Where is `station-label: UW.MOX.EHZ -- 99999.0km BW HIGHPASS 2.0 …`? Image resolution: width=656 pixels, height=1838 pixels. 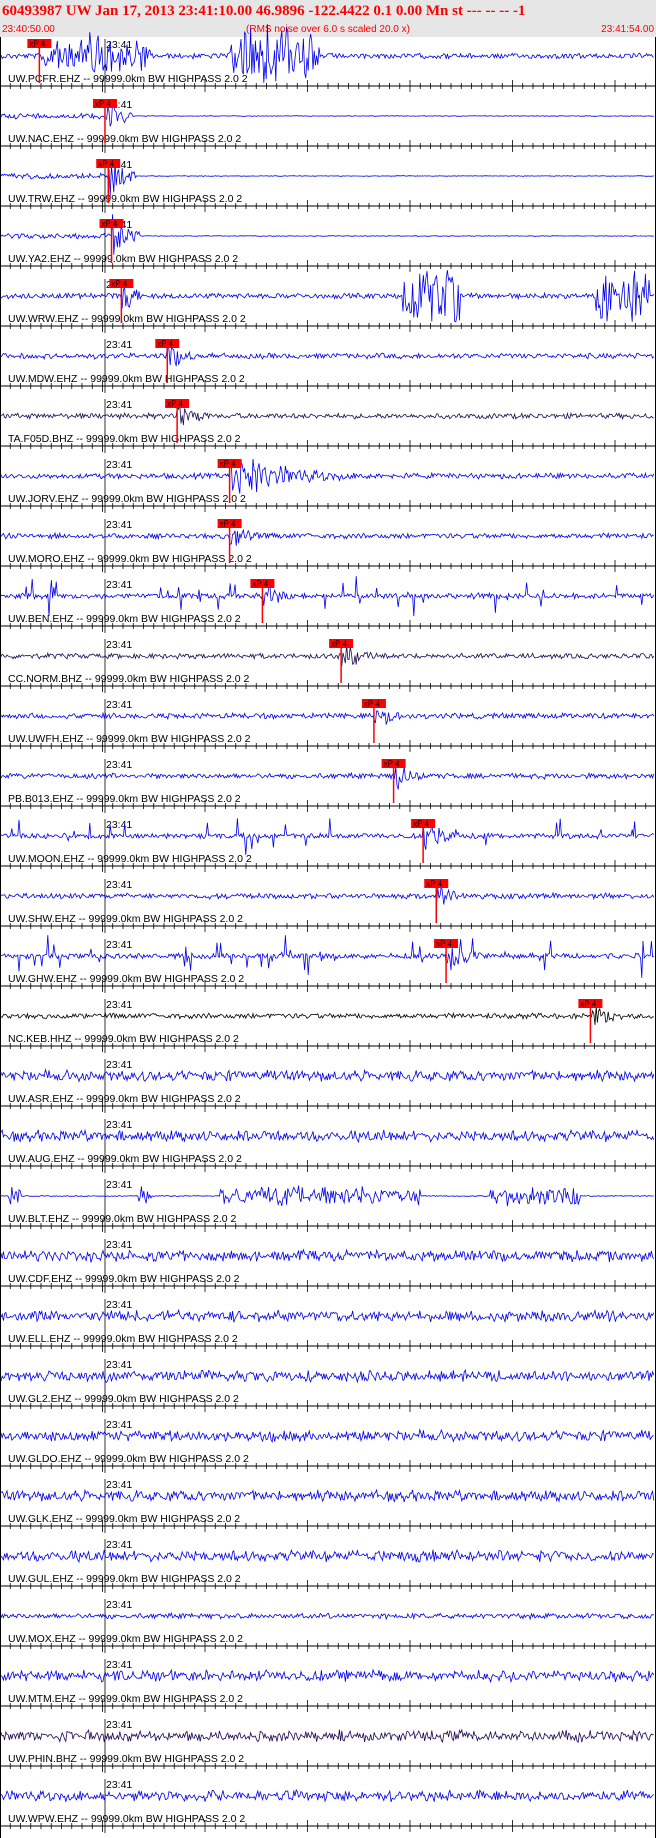
station-label: UW.MOX.EHZ -- 99999.0km BW HIGHPASS 2.0 … is located at coordinates (125, 1639).